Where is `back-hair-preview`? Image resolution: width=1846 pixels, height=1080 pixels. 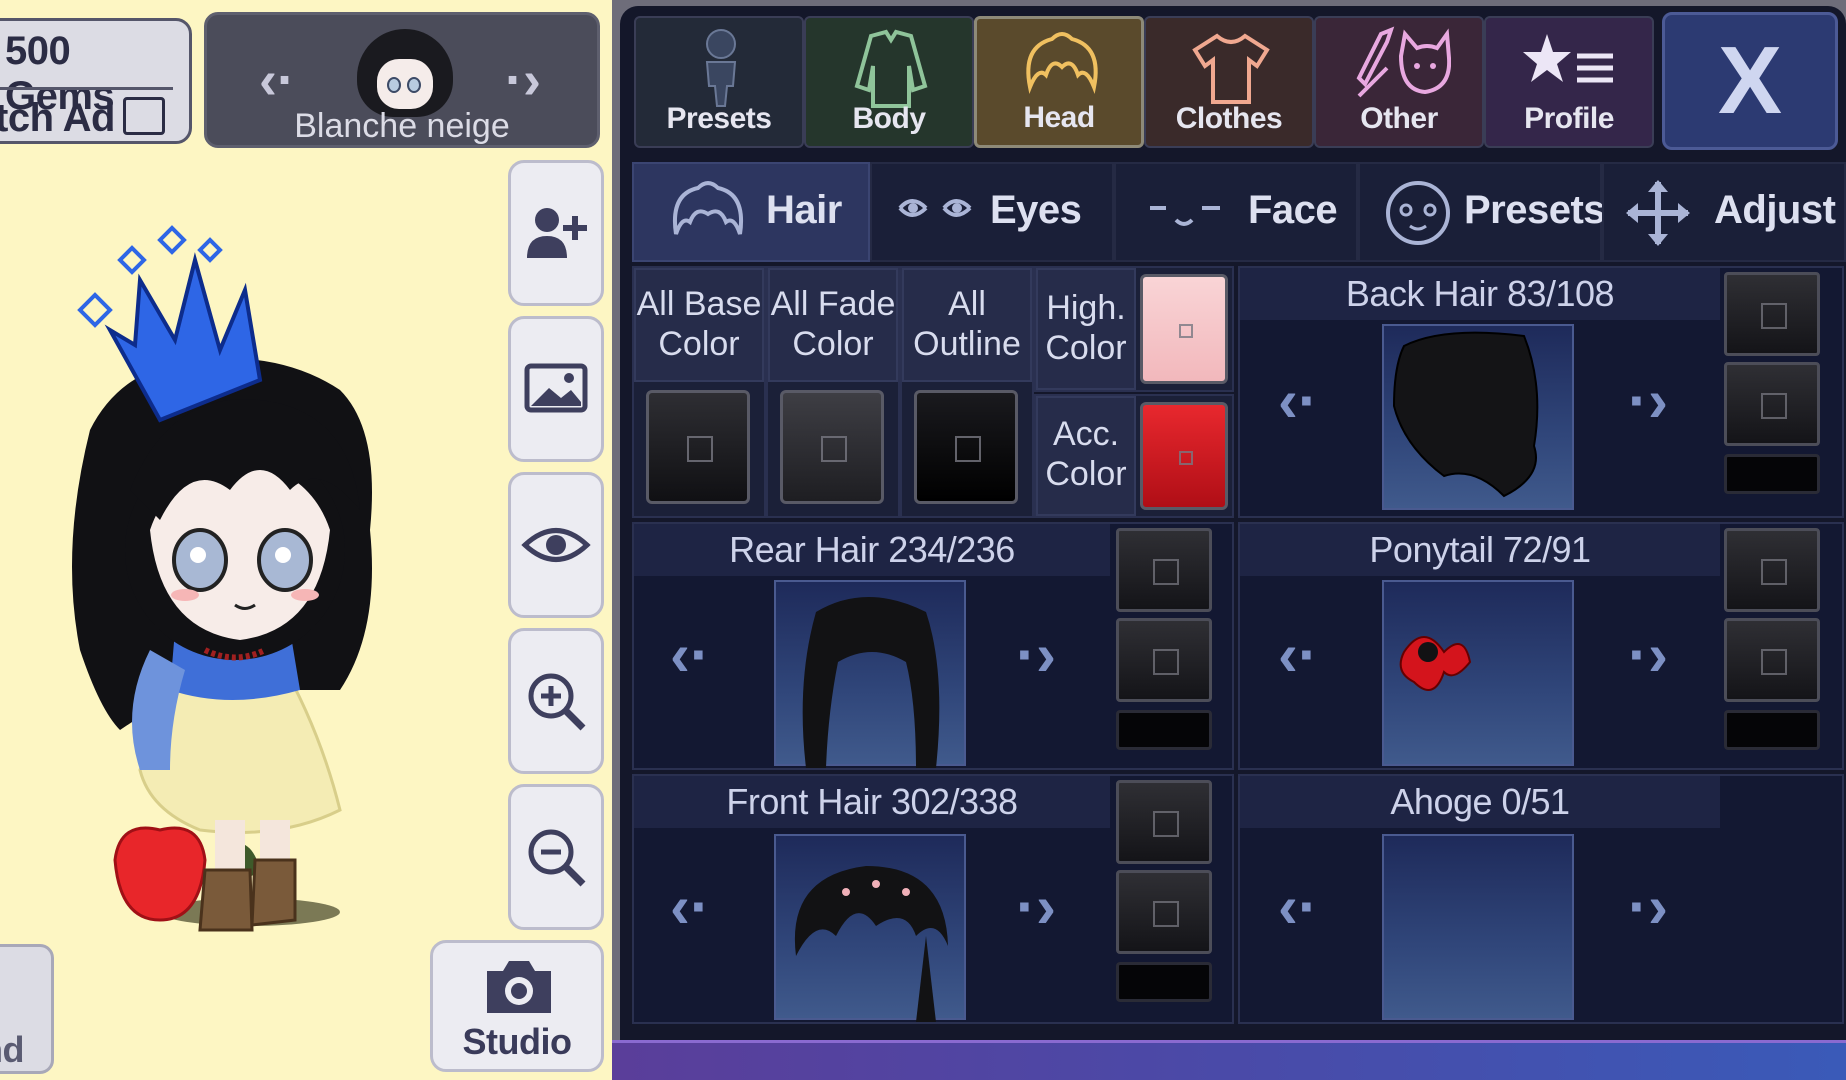
back-hair-preview is located at coordinates (1478, 417).